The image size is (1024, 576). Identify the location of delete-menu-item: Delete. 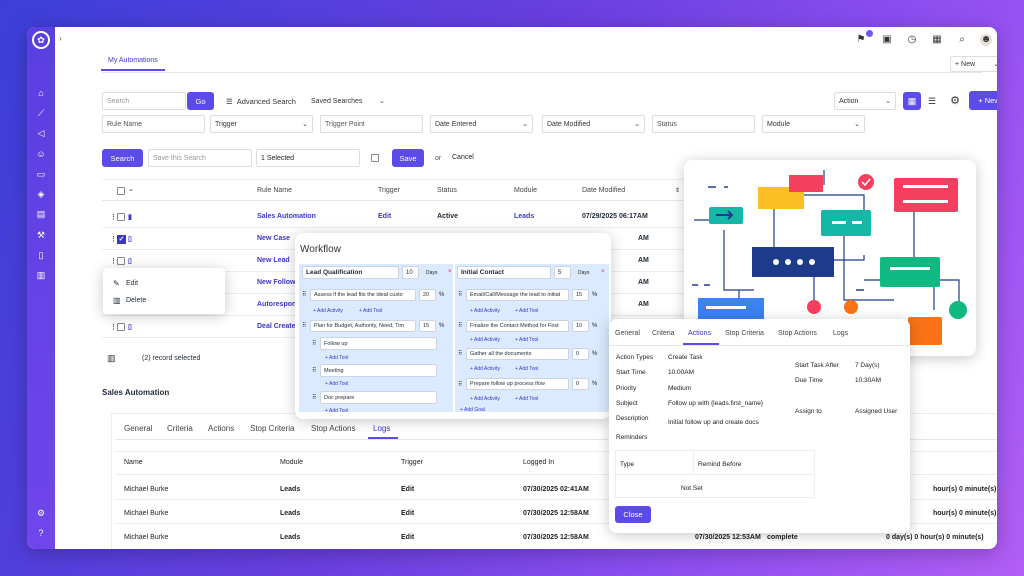
(136, 300).